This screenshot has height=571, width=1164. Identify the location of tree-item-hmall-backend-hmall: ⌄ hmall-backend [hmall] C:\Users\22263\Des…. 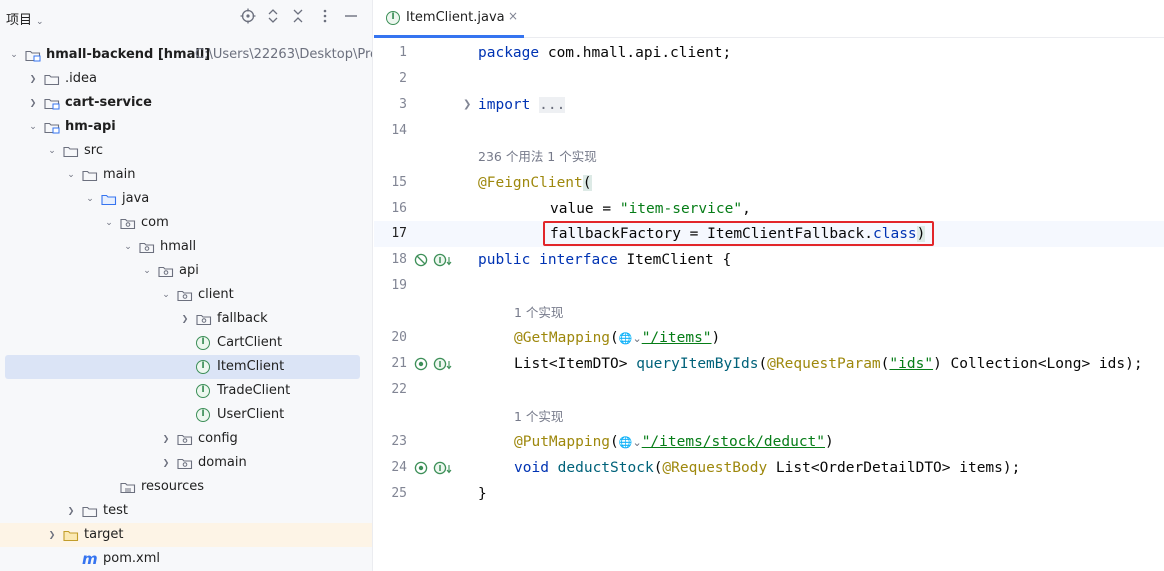
(186, 55).